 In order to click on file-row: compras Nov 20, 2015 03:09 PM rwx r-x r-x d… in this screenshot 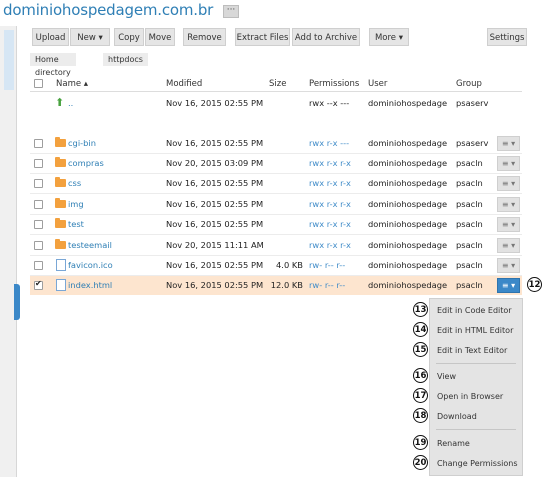, I will do `click(276, 163)`.